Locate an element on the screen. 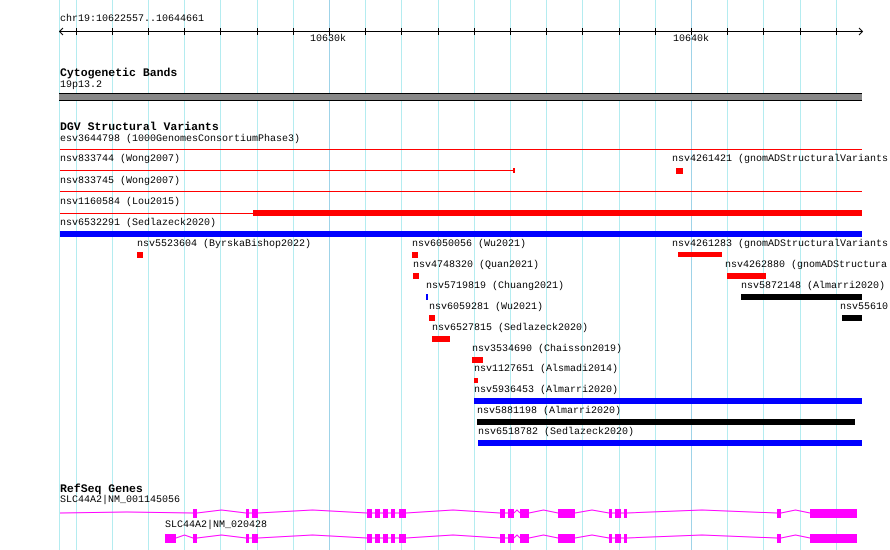 This screenshot has height=550, width=890. variant-label: nsv1127651 (Alsmadi2014) is located at coordinates (546, 370).